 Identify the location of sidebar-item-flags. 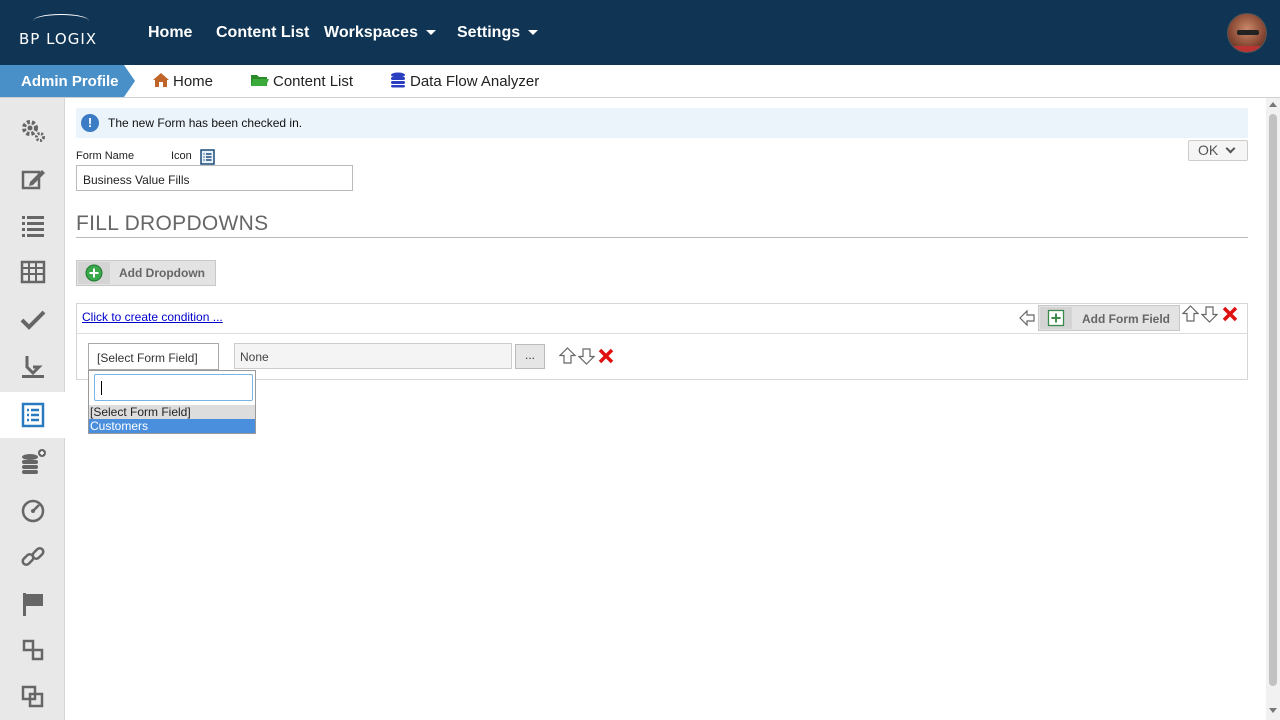
(32, 604).